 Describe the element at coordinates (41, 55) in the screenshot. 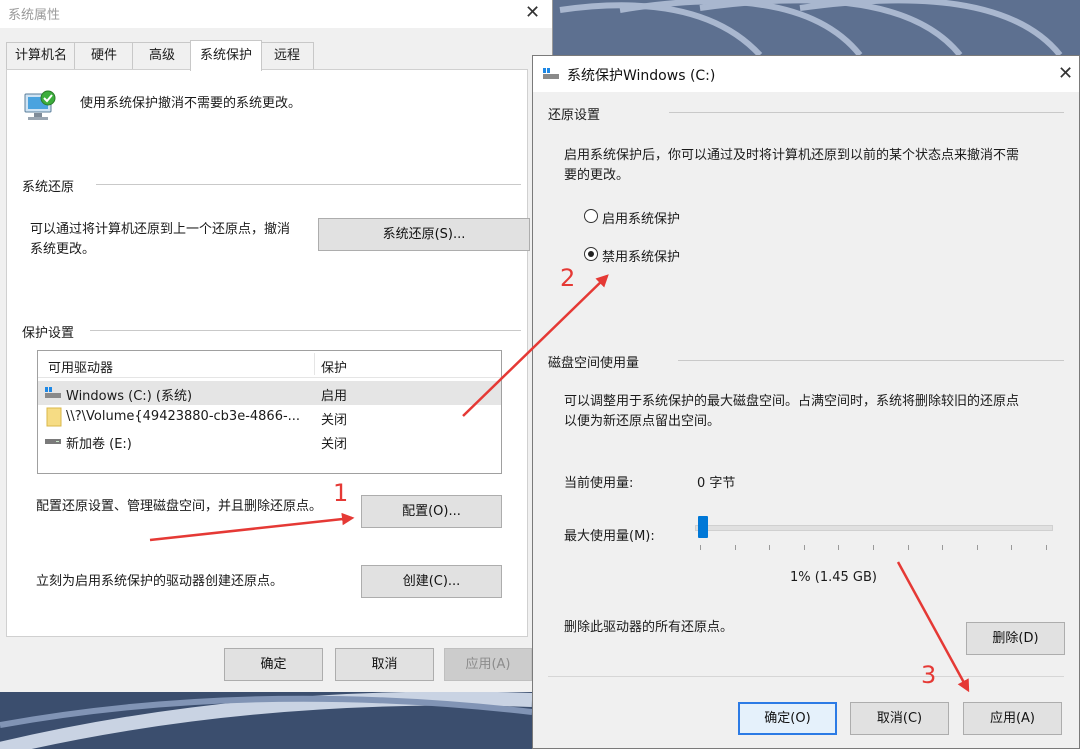

I see `tab-computer-name: 计算机名` at that location.